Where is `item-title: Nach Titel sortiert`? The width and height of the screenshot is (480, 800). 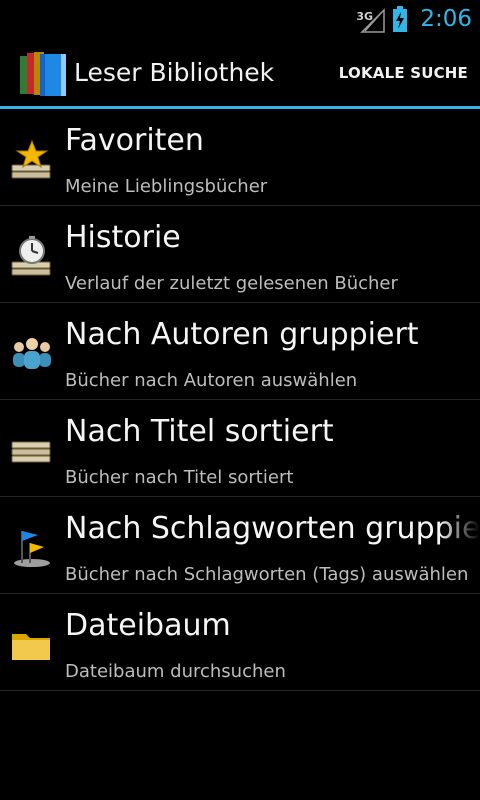 item-title: Nach Titel sortiert is located at coordinates (199, 431).